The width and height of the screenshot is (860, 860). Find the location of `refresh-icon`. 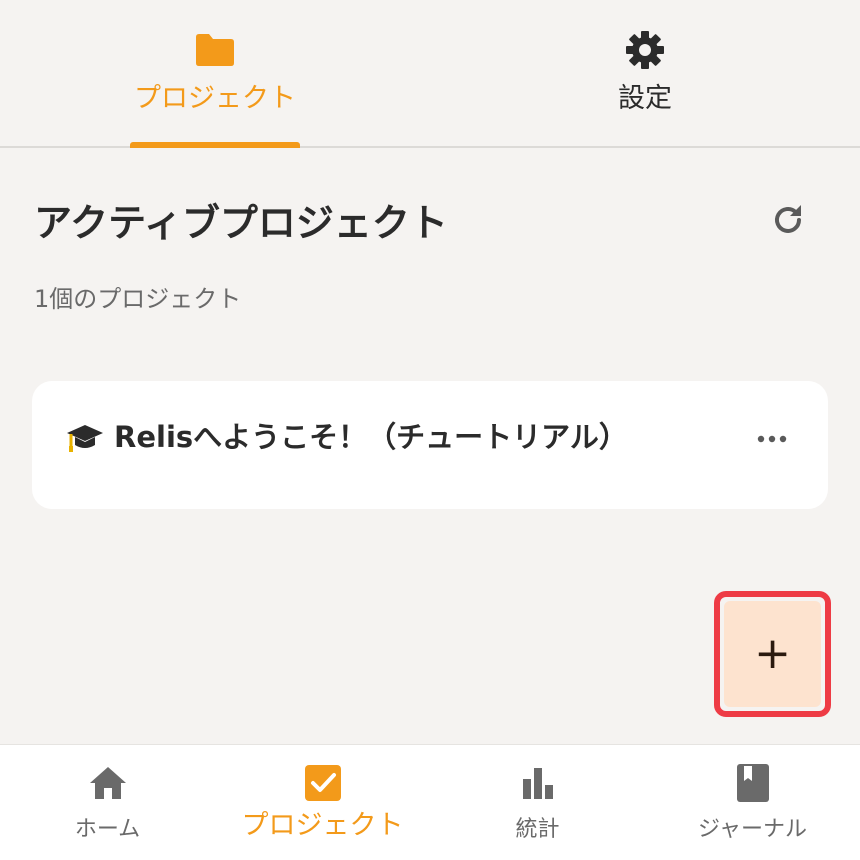

refresh-icon is located at coordinates (788, 222).